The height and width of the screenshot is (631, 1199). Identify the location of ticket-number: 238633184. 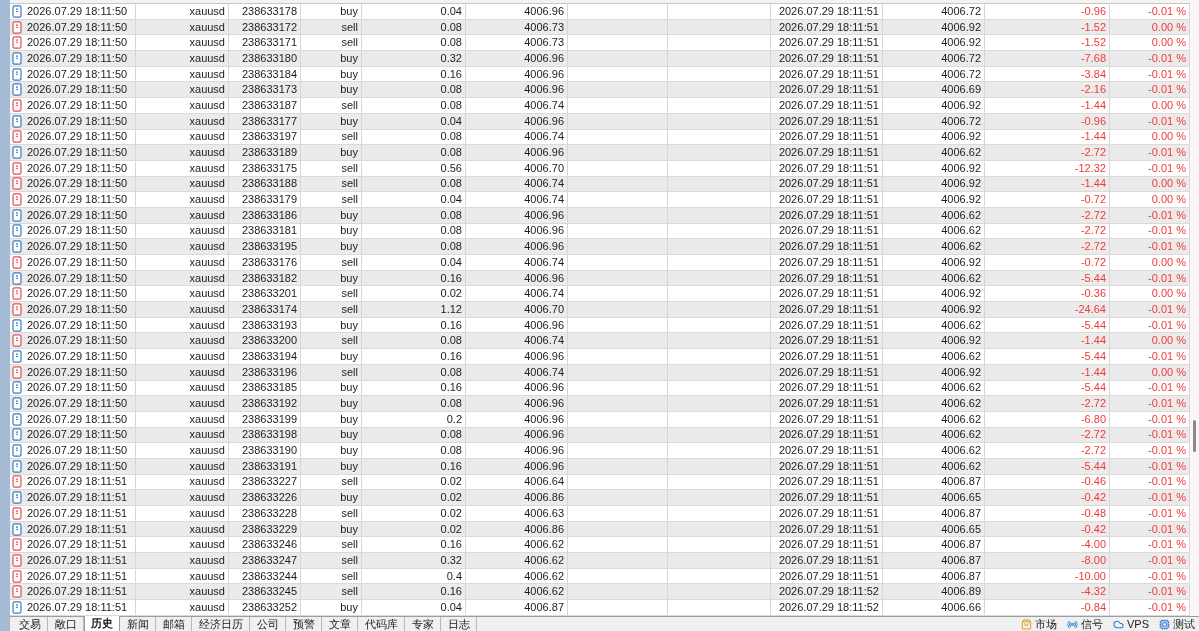
(269, 74).